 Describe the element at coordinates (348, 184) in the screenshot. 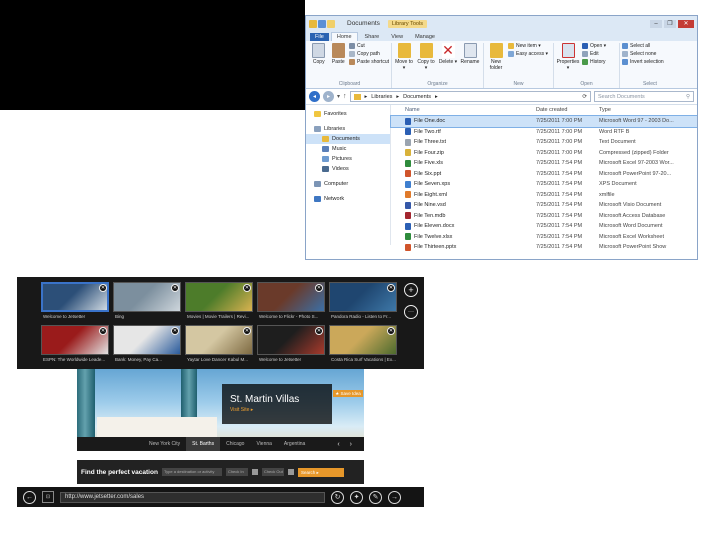

I see `nav-computer: Computer` at that location.